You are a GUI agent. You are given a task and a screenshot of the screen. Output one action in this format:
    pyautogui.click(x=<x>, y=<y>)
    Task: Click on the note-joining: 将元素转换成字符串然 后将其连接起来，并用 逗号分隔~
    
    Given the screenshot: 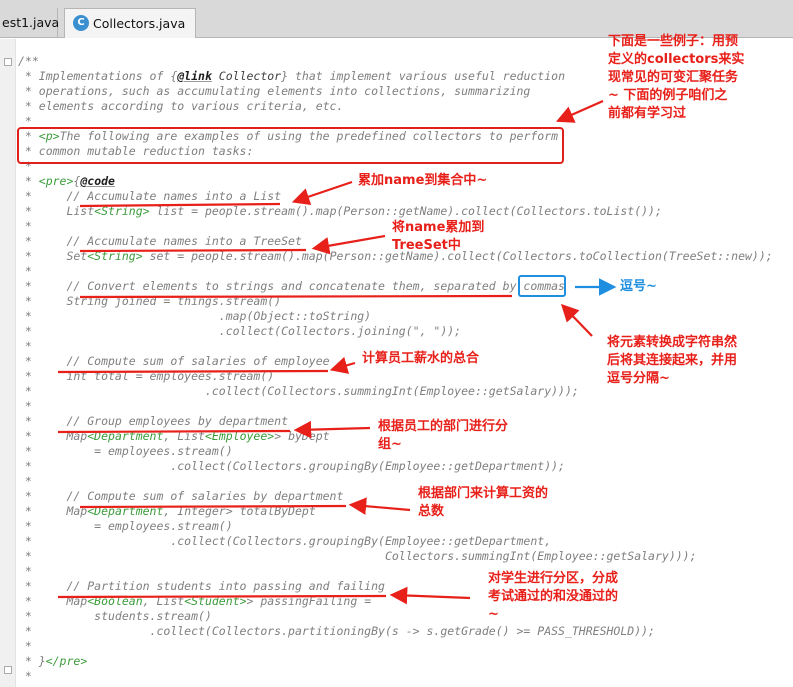 What is the action you would take?
    pyautogui.click(x=672, y=360)
    